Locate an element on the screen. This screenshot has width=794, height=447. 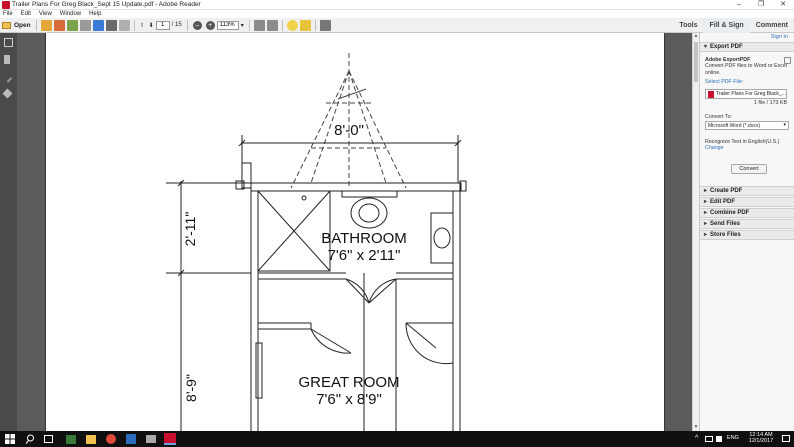
zoom-in-button: + is located at coordinates (210, 25).